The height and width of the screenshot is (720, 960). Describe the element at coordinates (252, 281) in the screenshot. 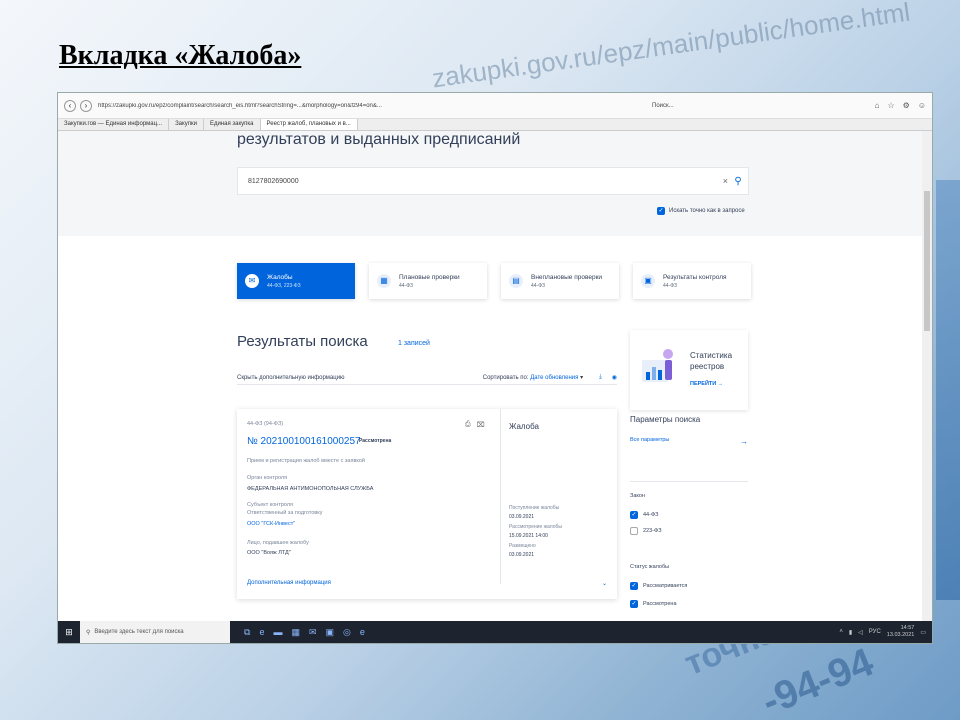

I see `complaint-icon: ✉` at that location.